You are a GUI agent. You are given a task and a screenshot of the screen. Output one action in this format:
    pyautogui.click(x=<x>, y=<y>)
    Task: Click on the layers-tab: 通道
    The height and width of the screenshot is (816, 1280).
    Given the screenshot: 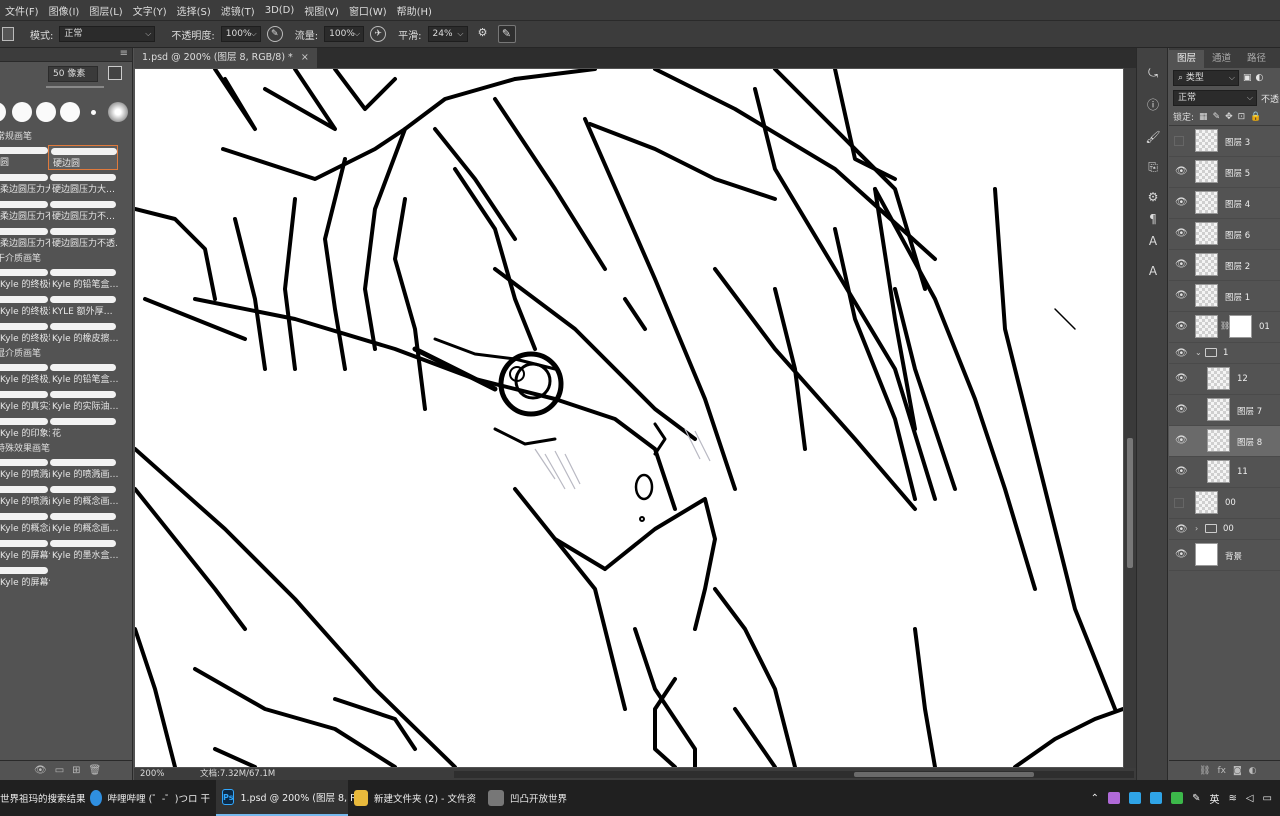 What is the action you would take?
    pyautogui.click(x=1221, y=59)
    